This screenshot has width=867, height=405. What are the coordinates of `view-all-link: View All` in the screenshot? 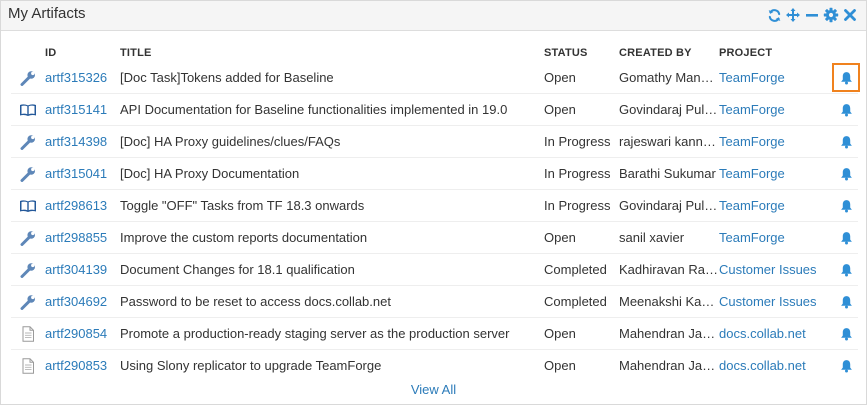 It's located at (433, 389).